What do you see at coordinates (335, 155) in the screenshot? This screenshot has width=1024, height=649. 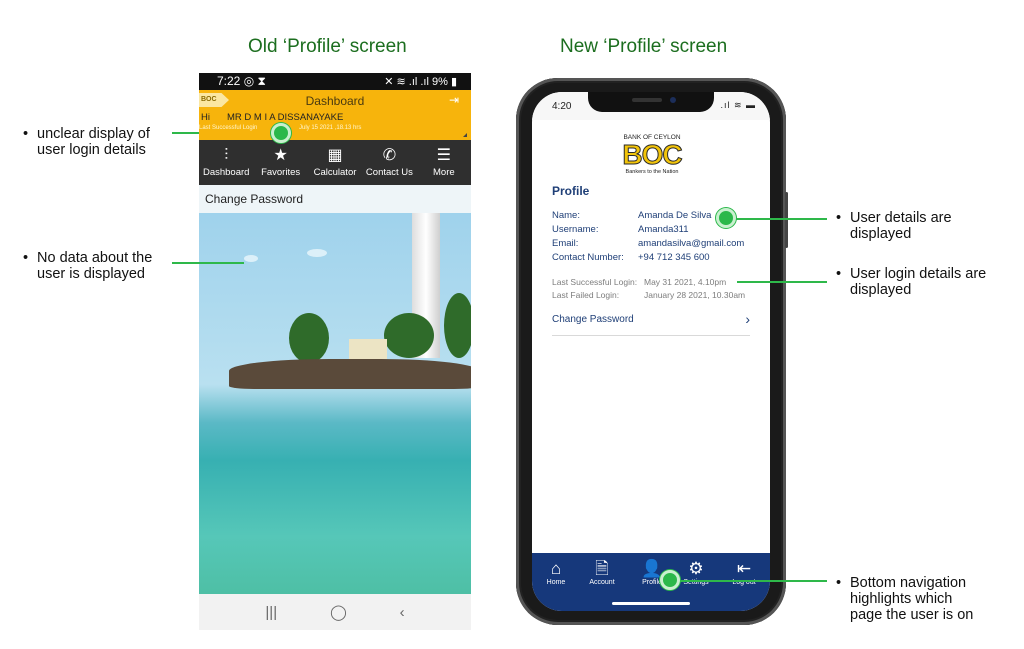 I see `calculator-icon: ▦` at bounding box center [335, 155].